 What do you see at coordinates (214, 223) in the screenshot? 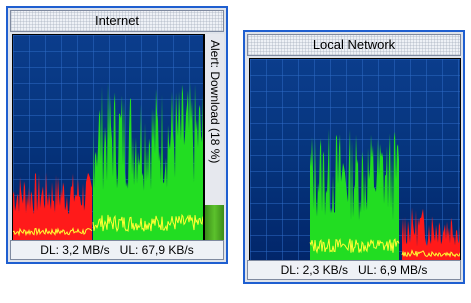
I see `alert-level-fill` at bounding box center [214, 223].